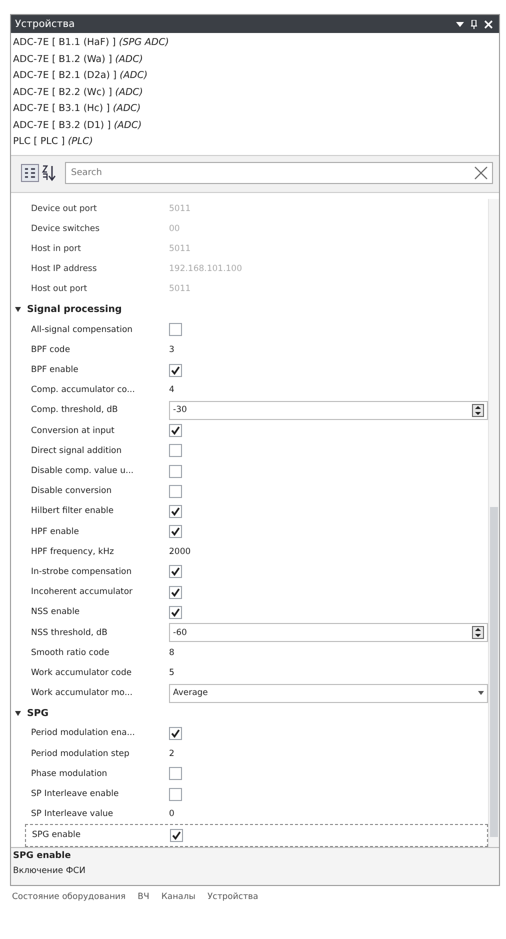 The width and height of the screenshot is (506, 939). What do you see at coordinates (174, 229) in the screenshot?
I see `property-value: 00` at bounding box center [174, 229].